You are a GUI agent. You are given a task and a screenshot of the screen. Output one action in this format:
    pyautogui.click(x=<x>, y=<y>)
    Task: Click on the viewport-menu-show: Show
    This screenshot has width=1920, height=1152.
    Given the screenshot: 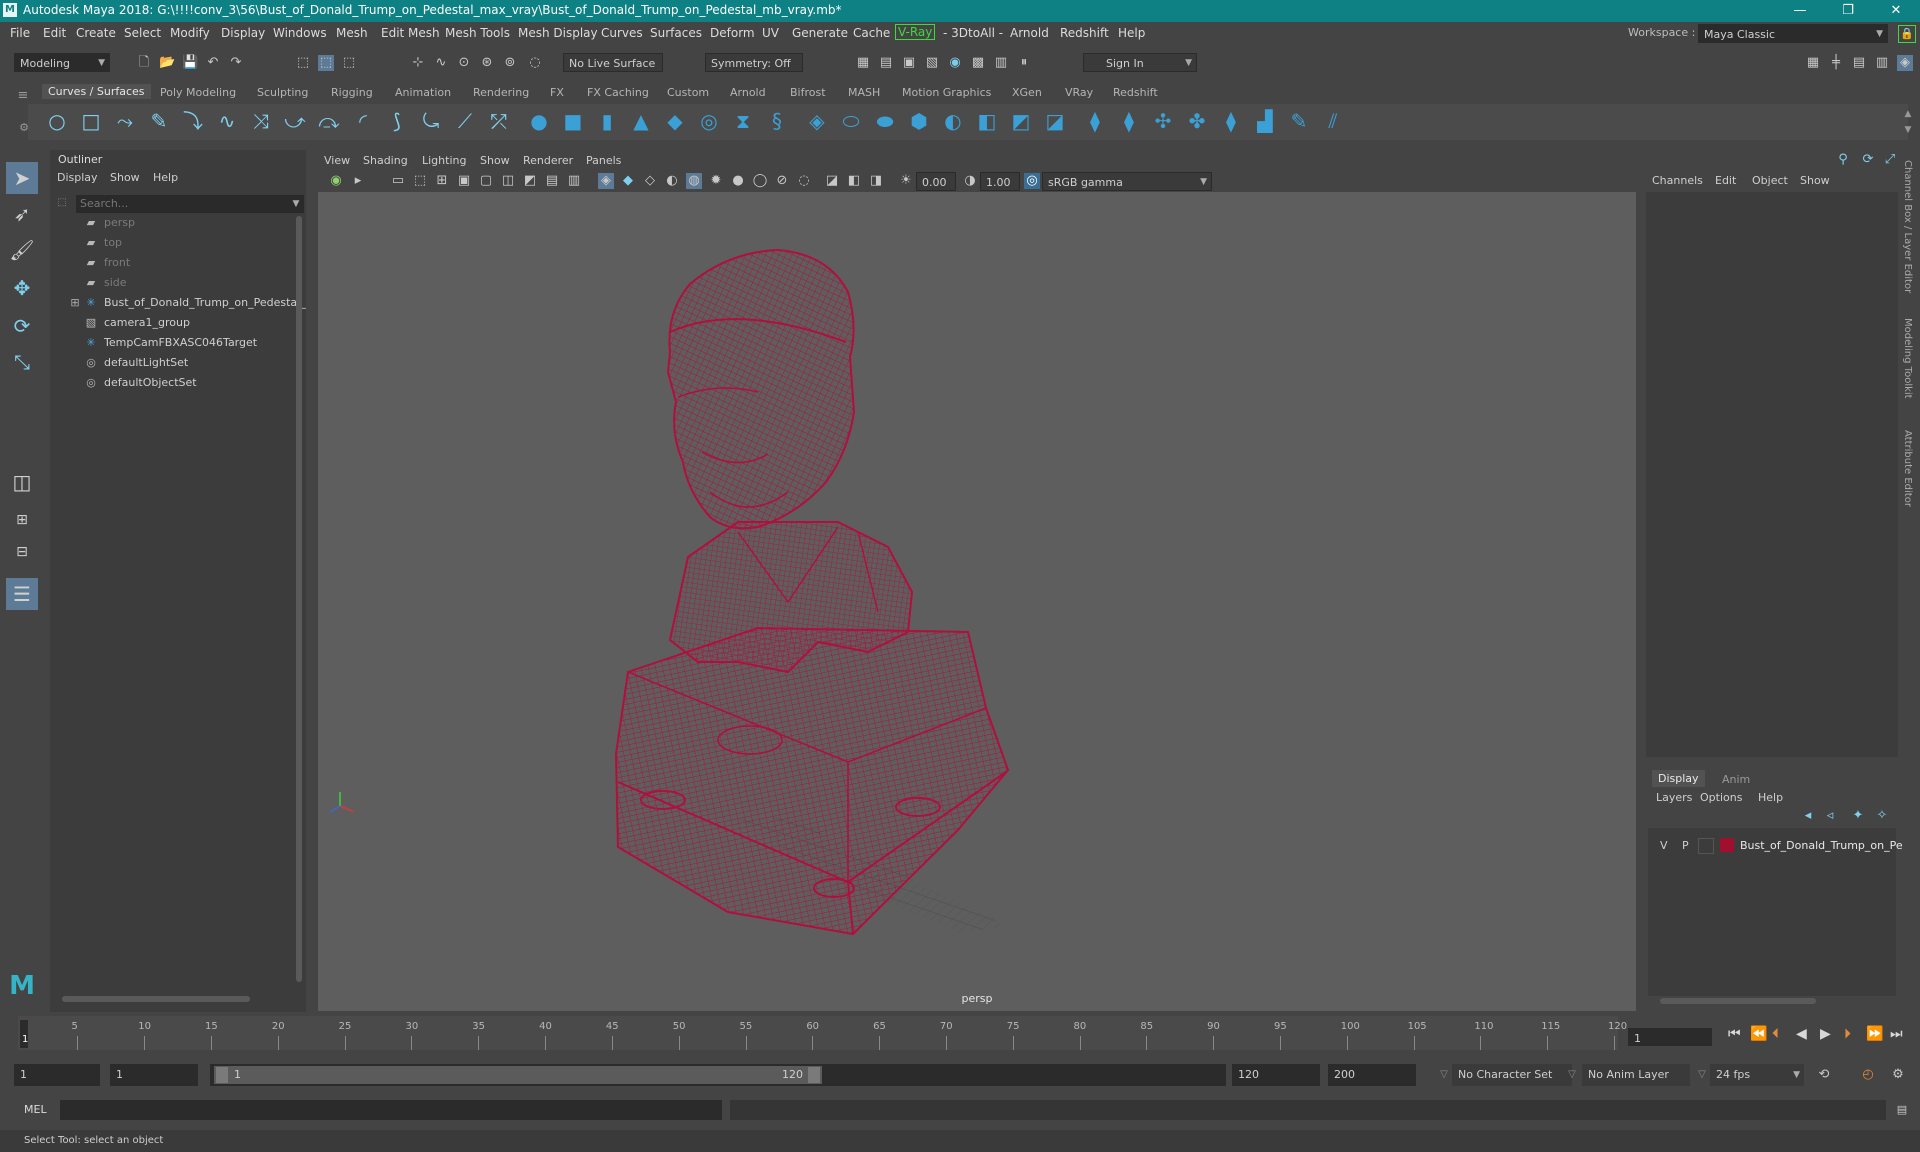 What is the action you would take?
    pyautogui.click(x=495, y=160)
    